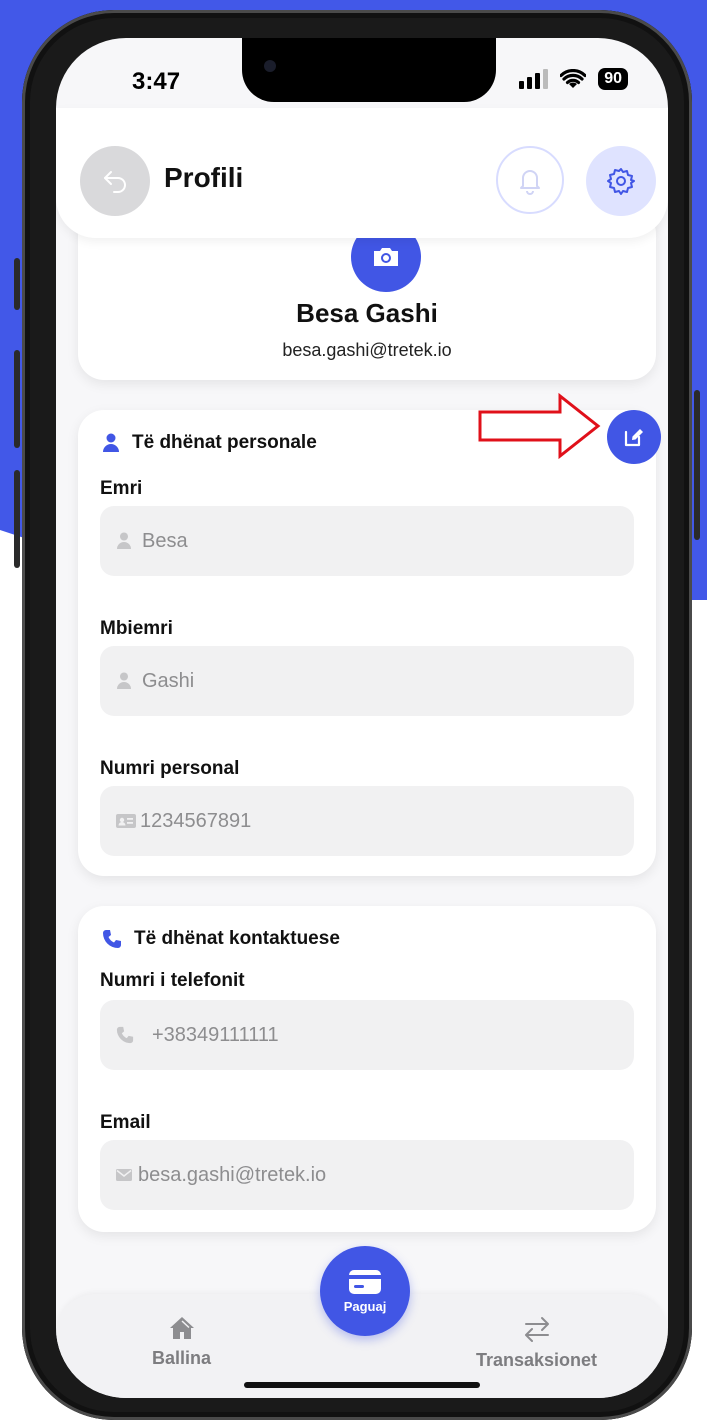  I want to click on home-indicator, so click(362, 1385).